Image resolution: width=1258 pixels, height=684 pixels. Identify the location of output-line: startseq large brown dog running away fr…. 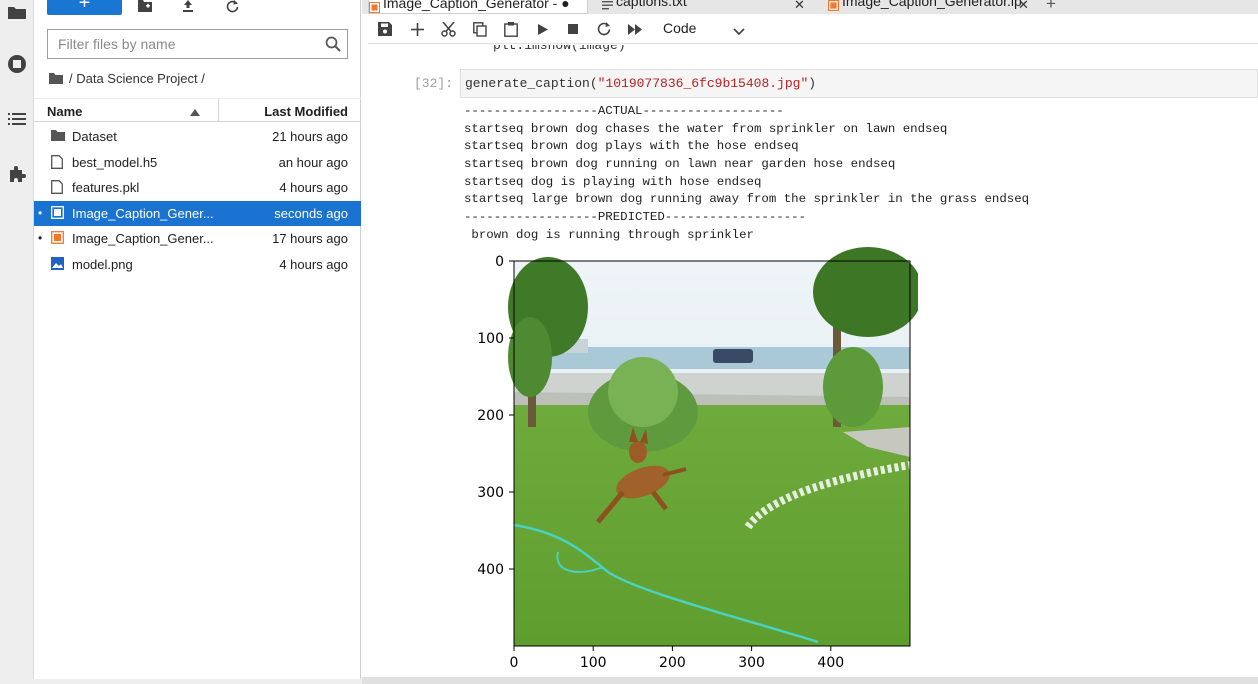
(747, 199).